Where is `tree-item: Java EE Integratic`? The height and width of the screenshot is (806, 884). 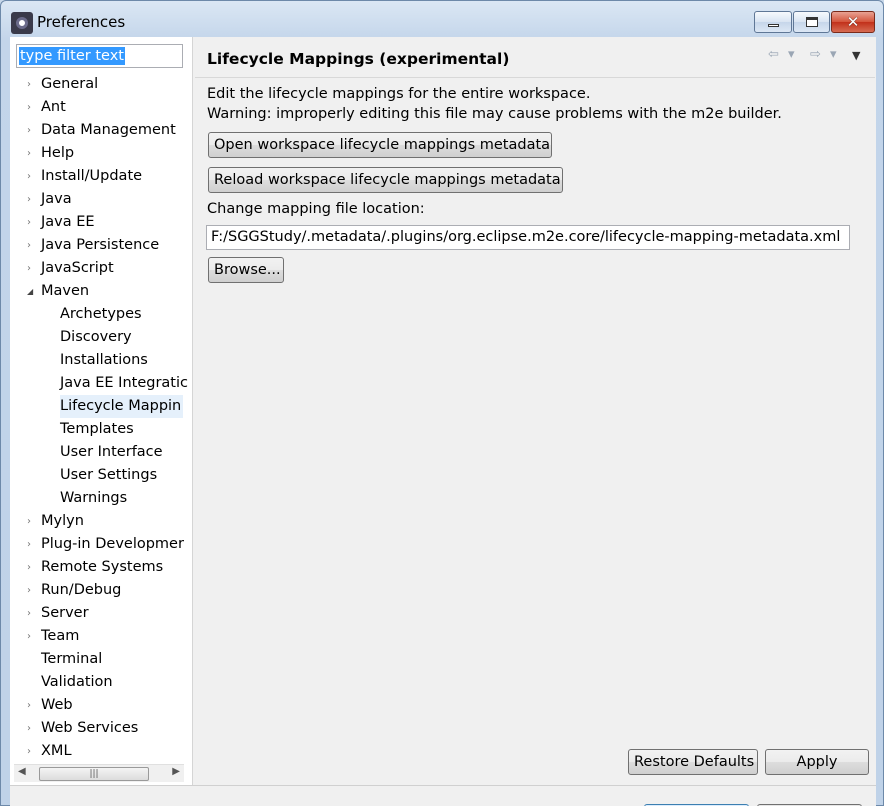 tree-item: Java EE Integratic is located at coordinates (101, 383).